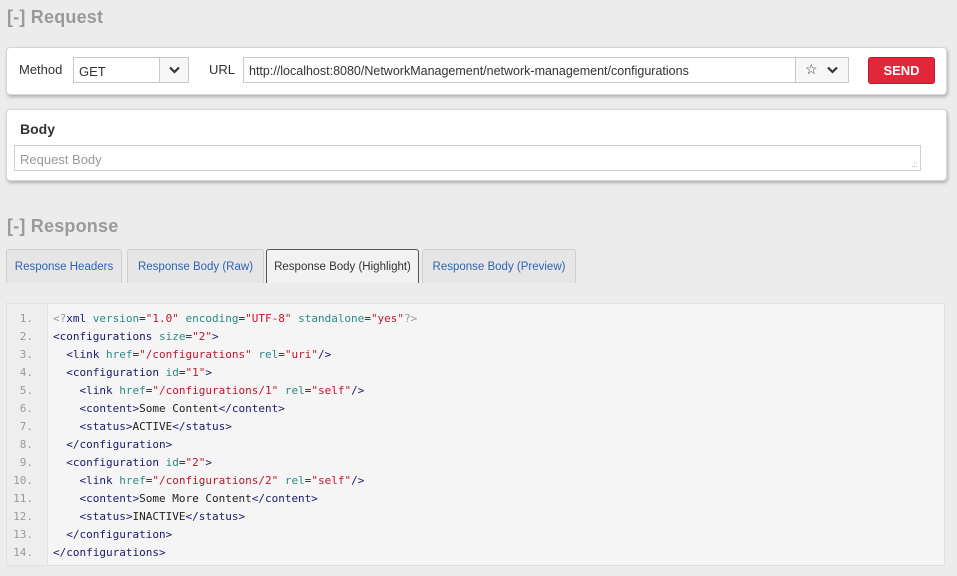  Describe the element at coordinates (467, 158) in the screenshot. I see `request-body-textarea: Request Body .::` at that location.